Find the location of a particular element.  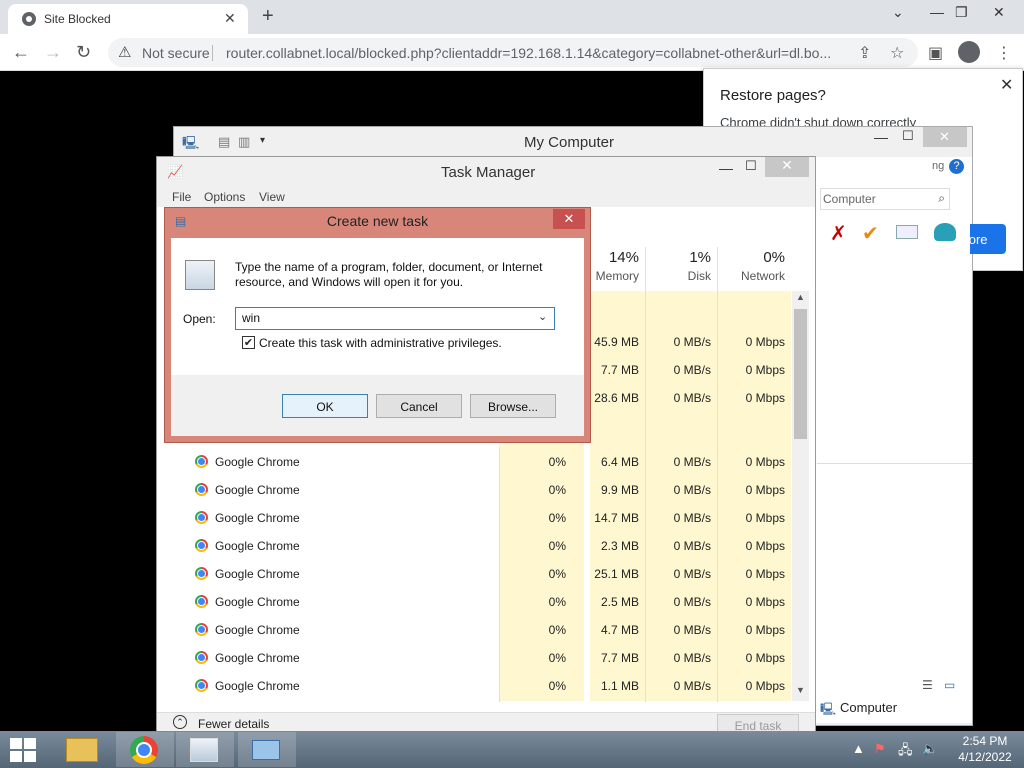

back-arrow-icon: ← is located at coordinates (21, 52).